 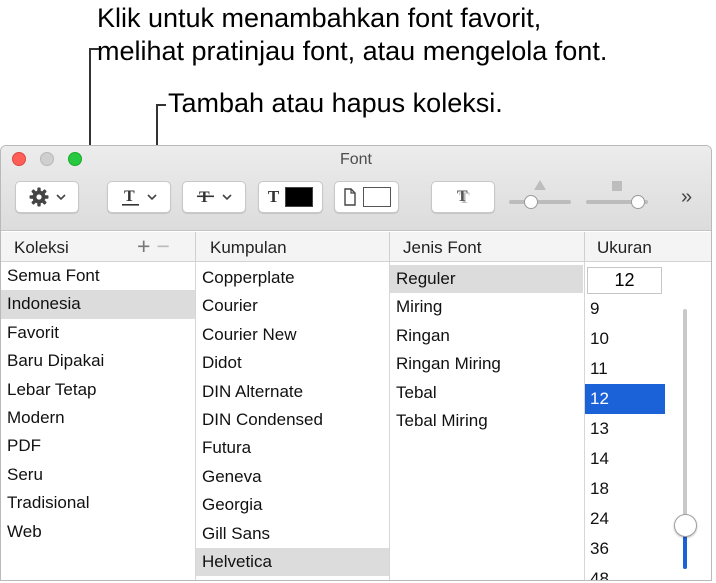 I want to click on collection-item: Web, so click(x=98, y=532).